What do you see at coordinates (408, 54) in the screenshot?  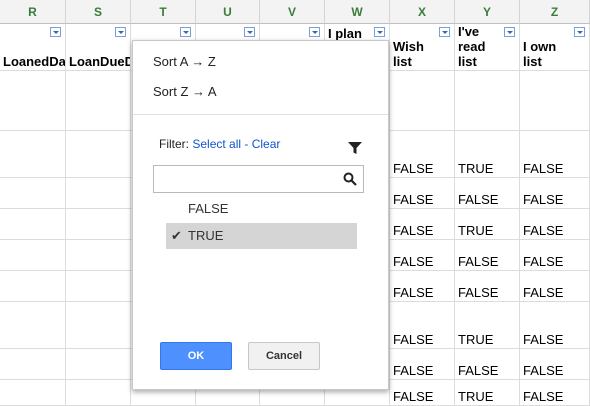 I see `header-label: Wish list` at bounding box center [408, 54].